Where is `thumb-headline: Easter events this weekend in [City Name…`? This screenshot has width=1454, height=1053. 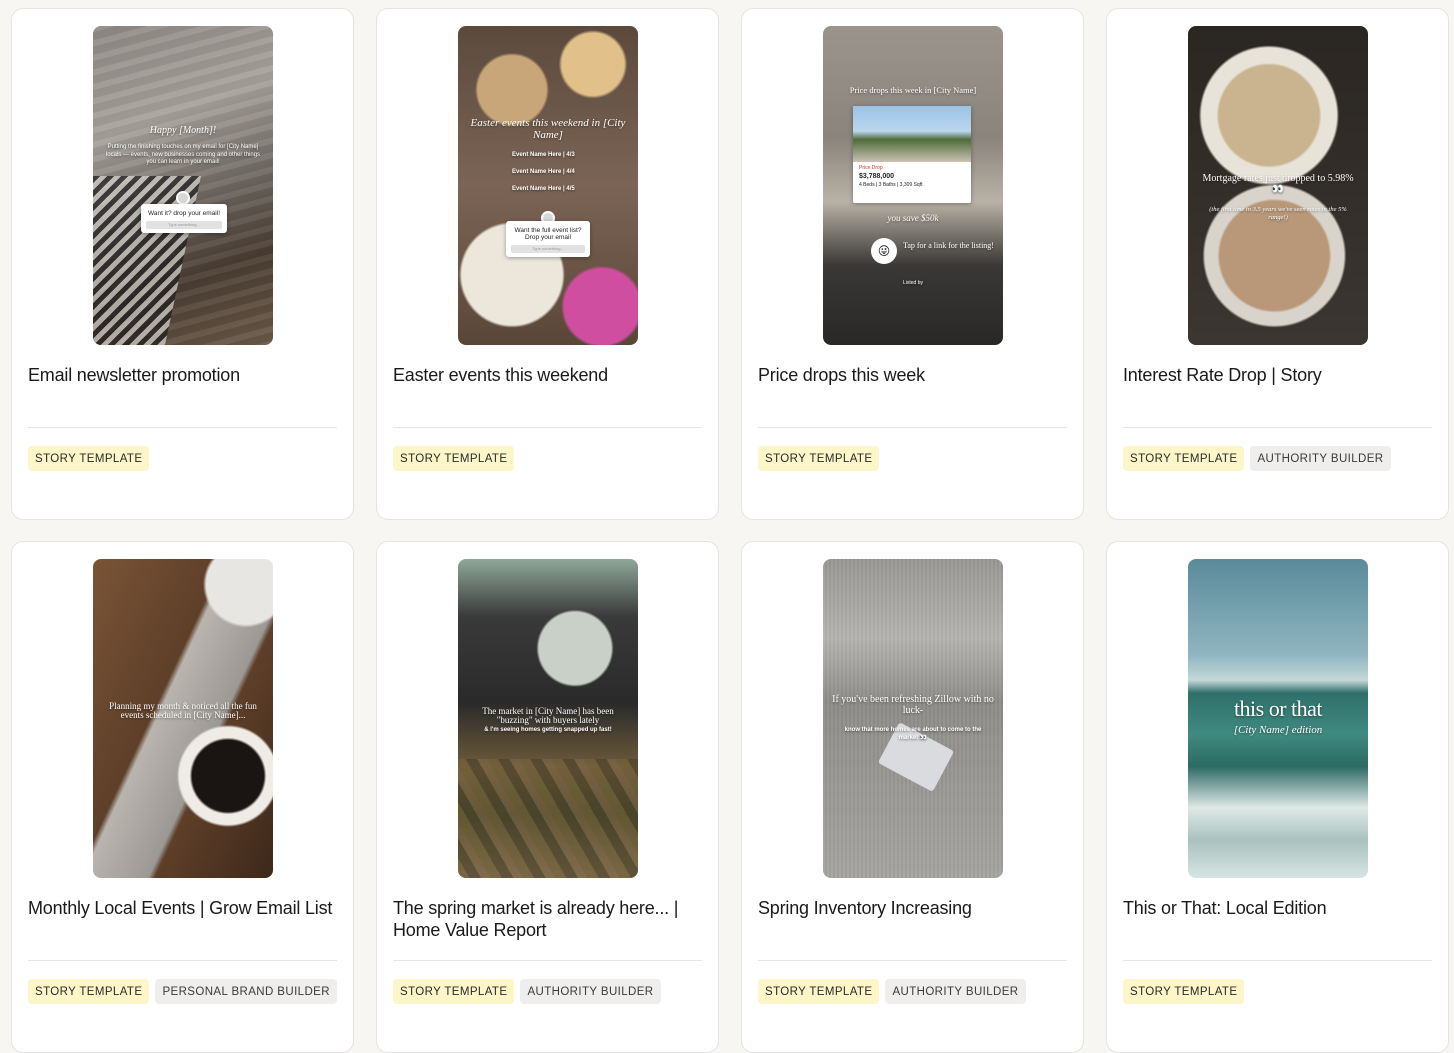
thumb-headline: Easter events this weekend in [City Name… is located at coordinates (548, 129).